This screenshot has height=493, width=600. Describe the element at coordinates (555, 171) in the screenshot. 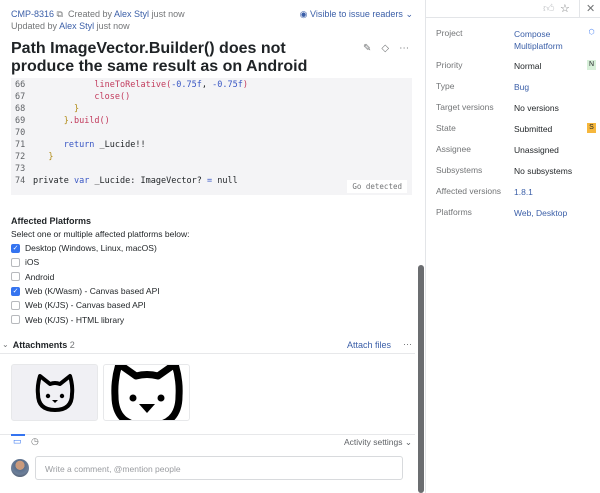

I see `field-value: No subsystems` at that location.